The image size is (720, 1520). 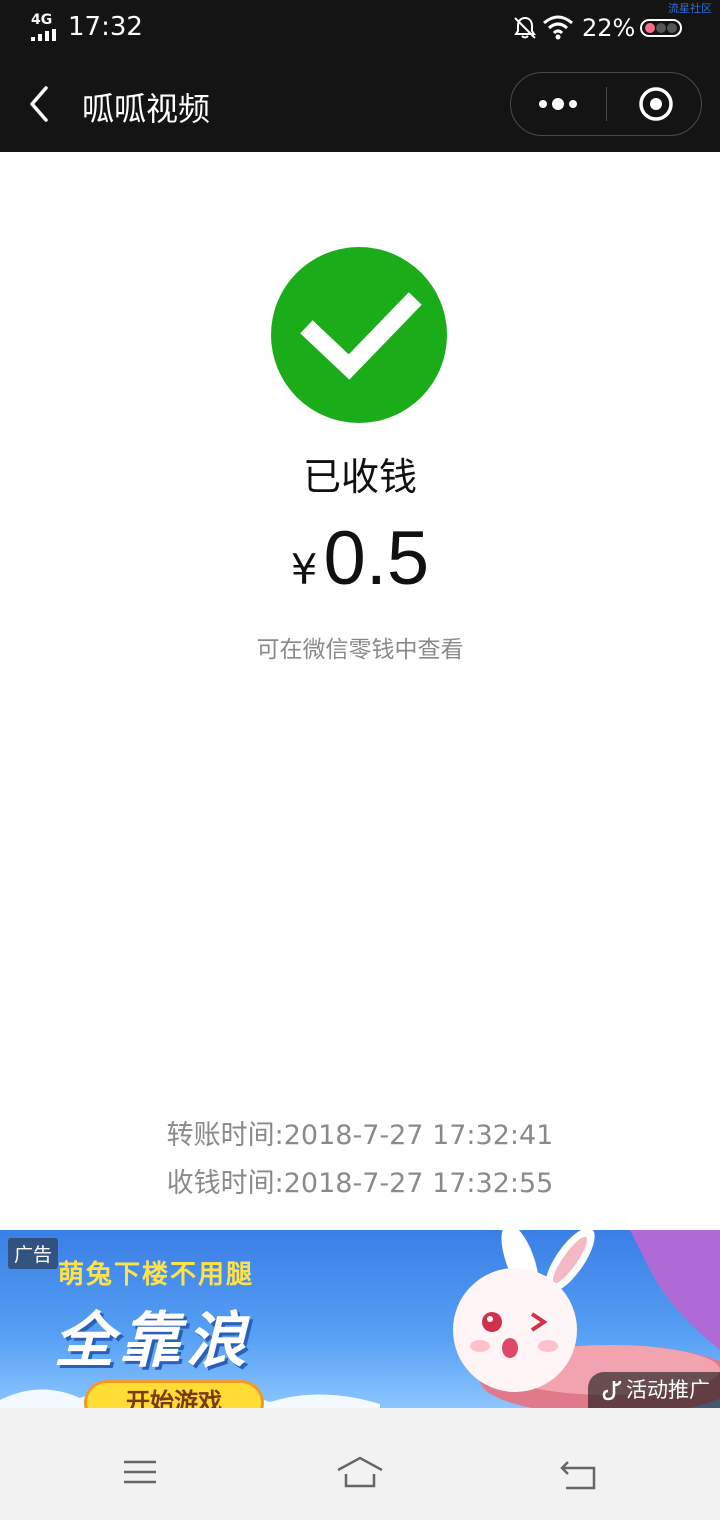 I want to click on status-bar: 4G 17:32 22% 流星社区, so click(x=360, y=28).